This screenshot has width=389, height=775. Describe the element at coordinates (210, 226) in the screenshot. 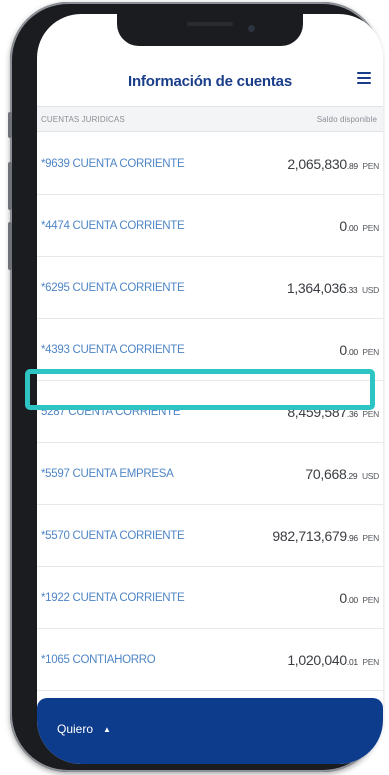

I see `account-row: *4474 CUENTA CORRIENTE 0.00 PEN` at that location.